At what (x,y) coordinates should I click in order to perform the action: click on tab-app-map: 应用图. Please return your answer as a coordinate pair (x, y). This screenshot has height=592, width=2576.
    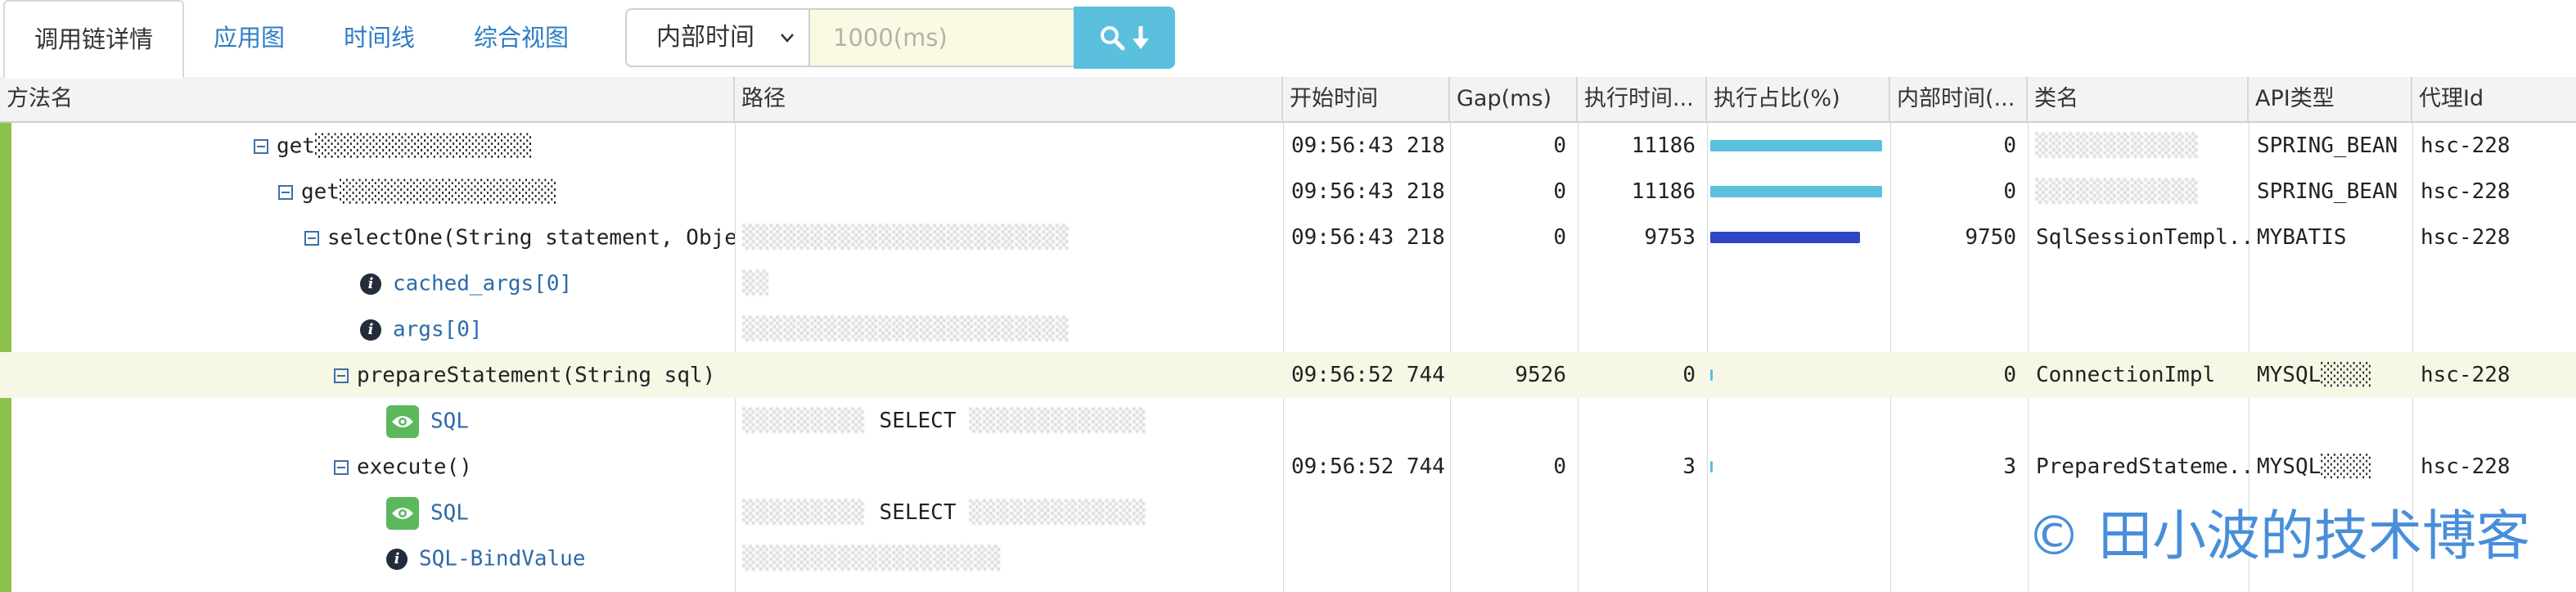
    Looking at the image, I should click on (249, 37).